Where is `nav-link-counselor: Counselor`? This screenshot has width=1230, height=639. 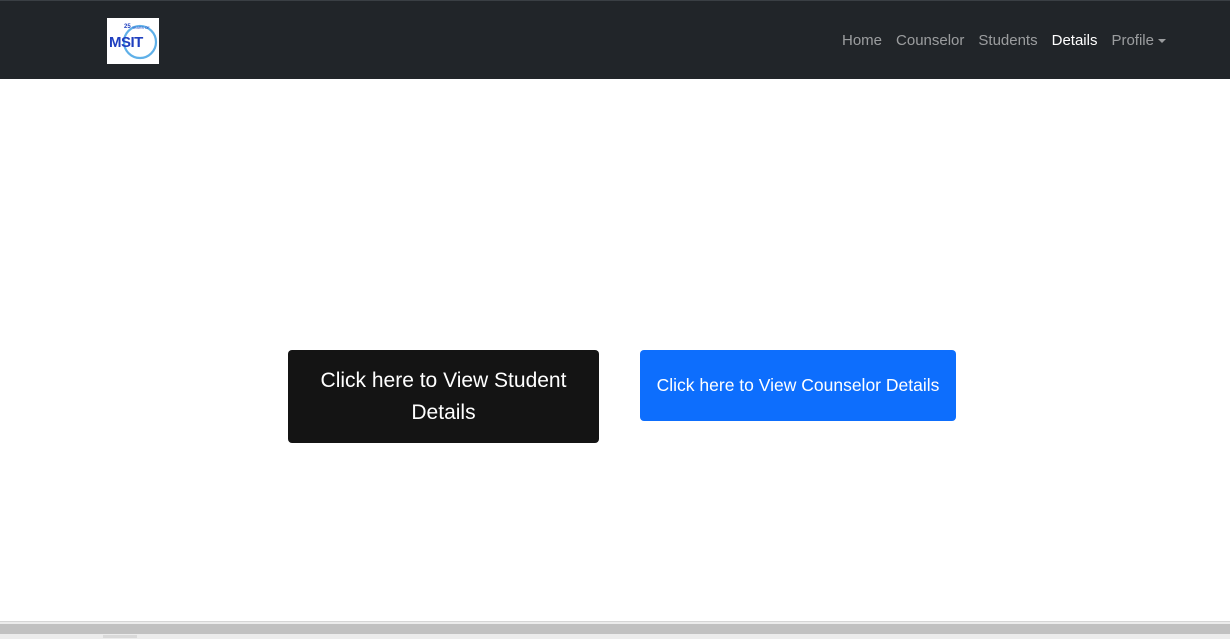
nav-link-counselor: Counselor is located at coordinates (930, 40).